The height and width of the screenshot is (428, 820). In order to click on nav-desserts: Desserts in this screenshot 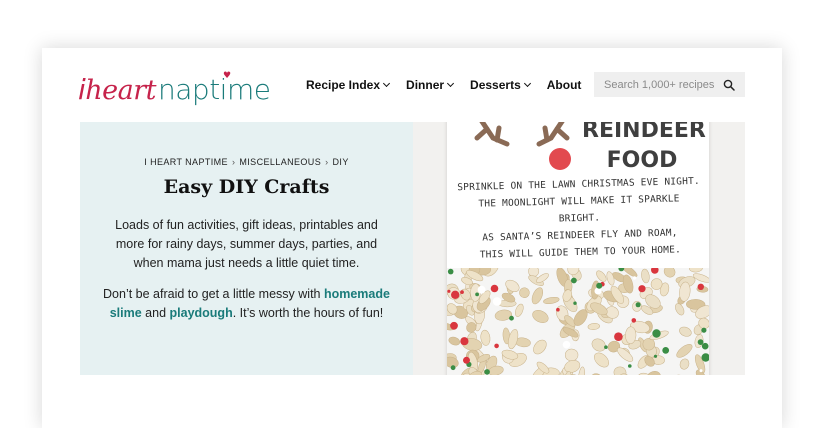, I will do `click(500, 85)`.